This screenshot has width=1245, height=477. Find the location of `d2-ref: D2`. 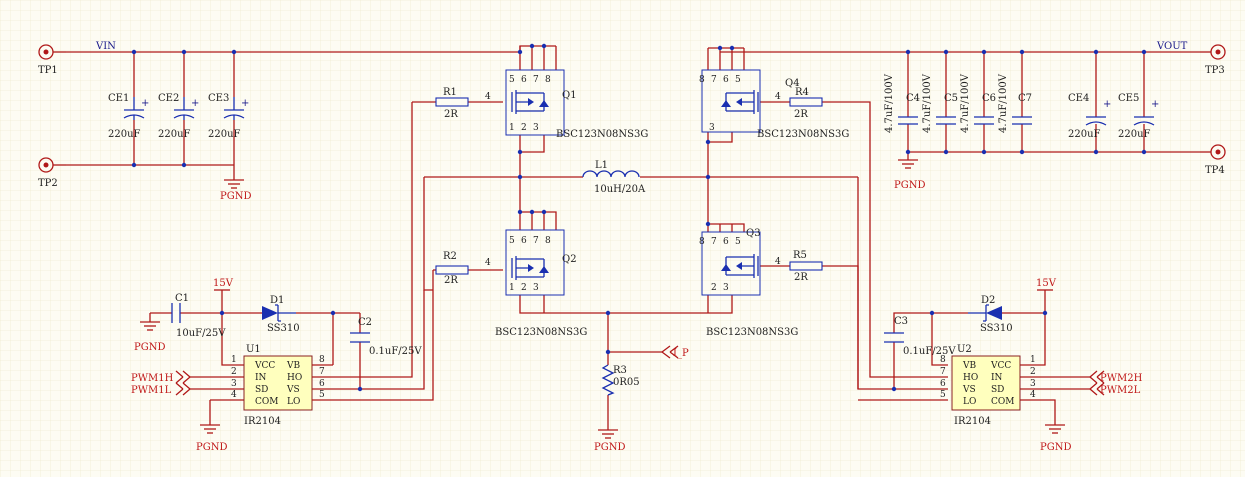

d2-ref: D2 is located at coordinates (988, 300).